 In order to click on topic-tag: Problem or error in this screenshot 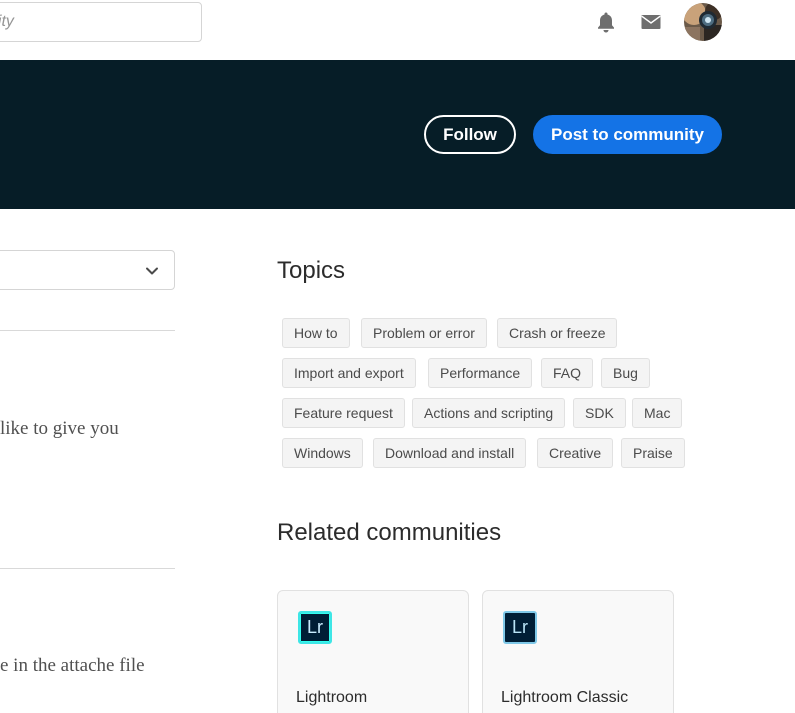, I will do `click(424, 333)`.